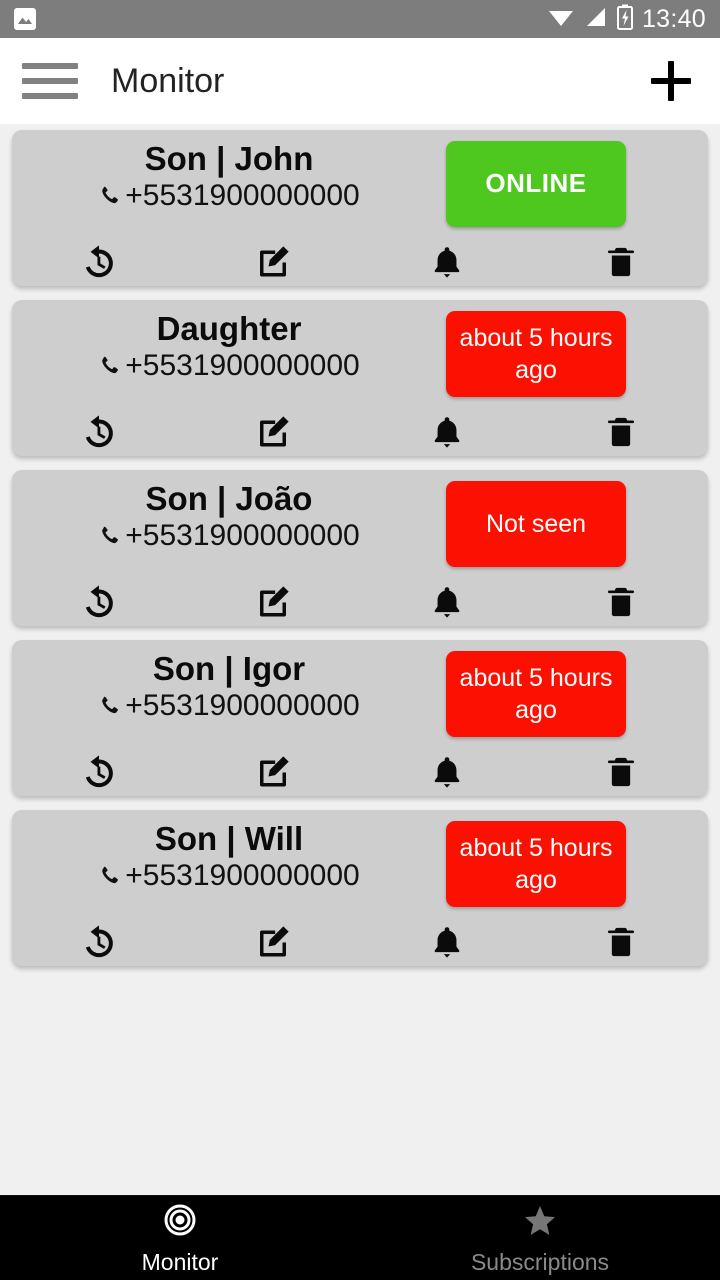 This screenshot has height=1280, width=720. I want to click on contact-card-top: Son | John +5531900000000 ONLINE, so click(360, 188).